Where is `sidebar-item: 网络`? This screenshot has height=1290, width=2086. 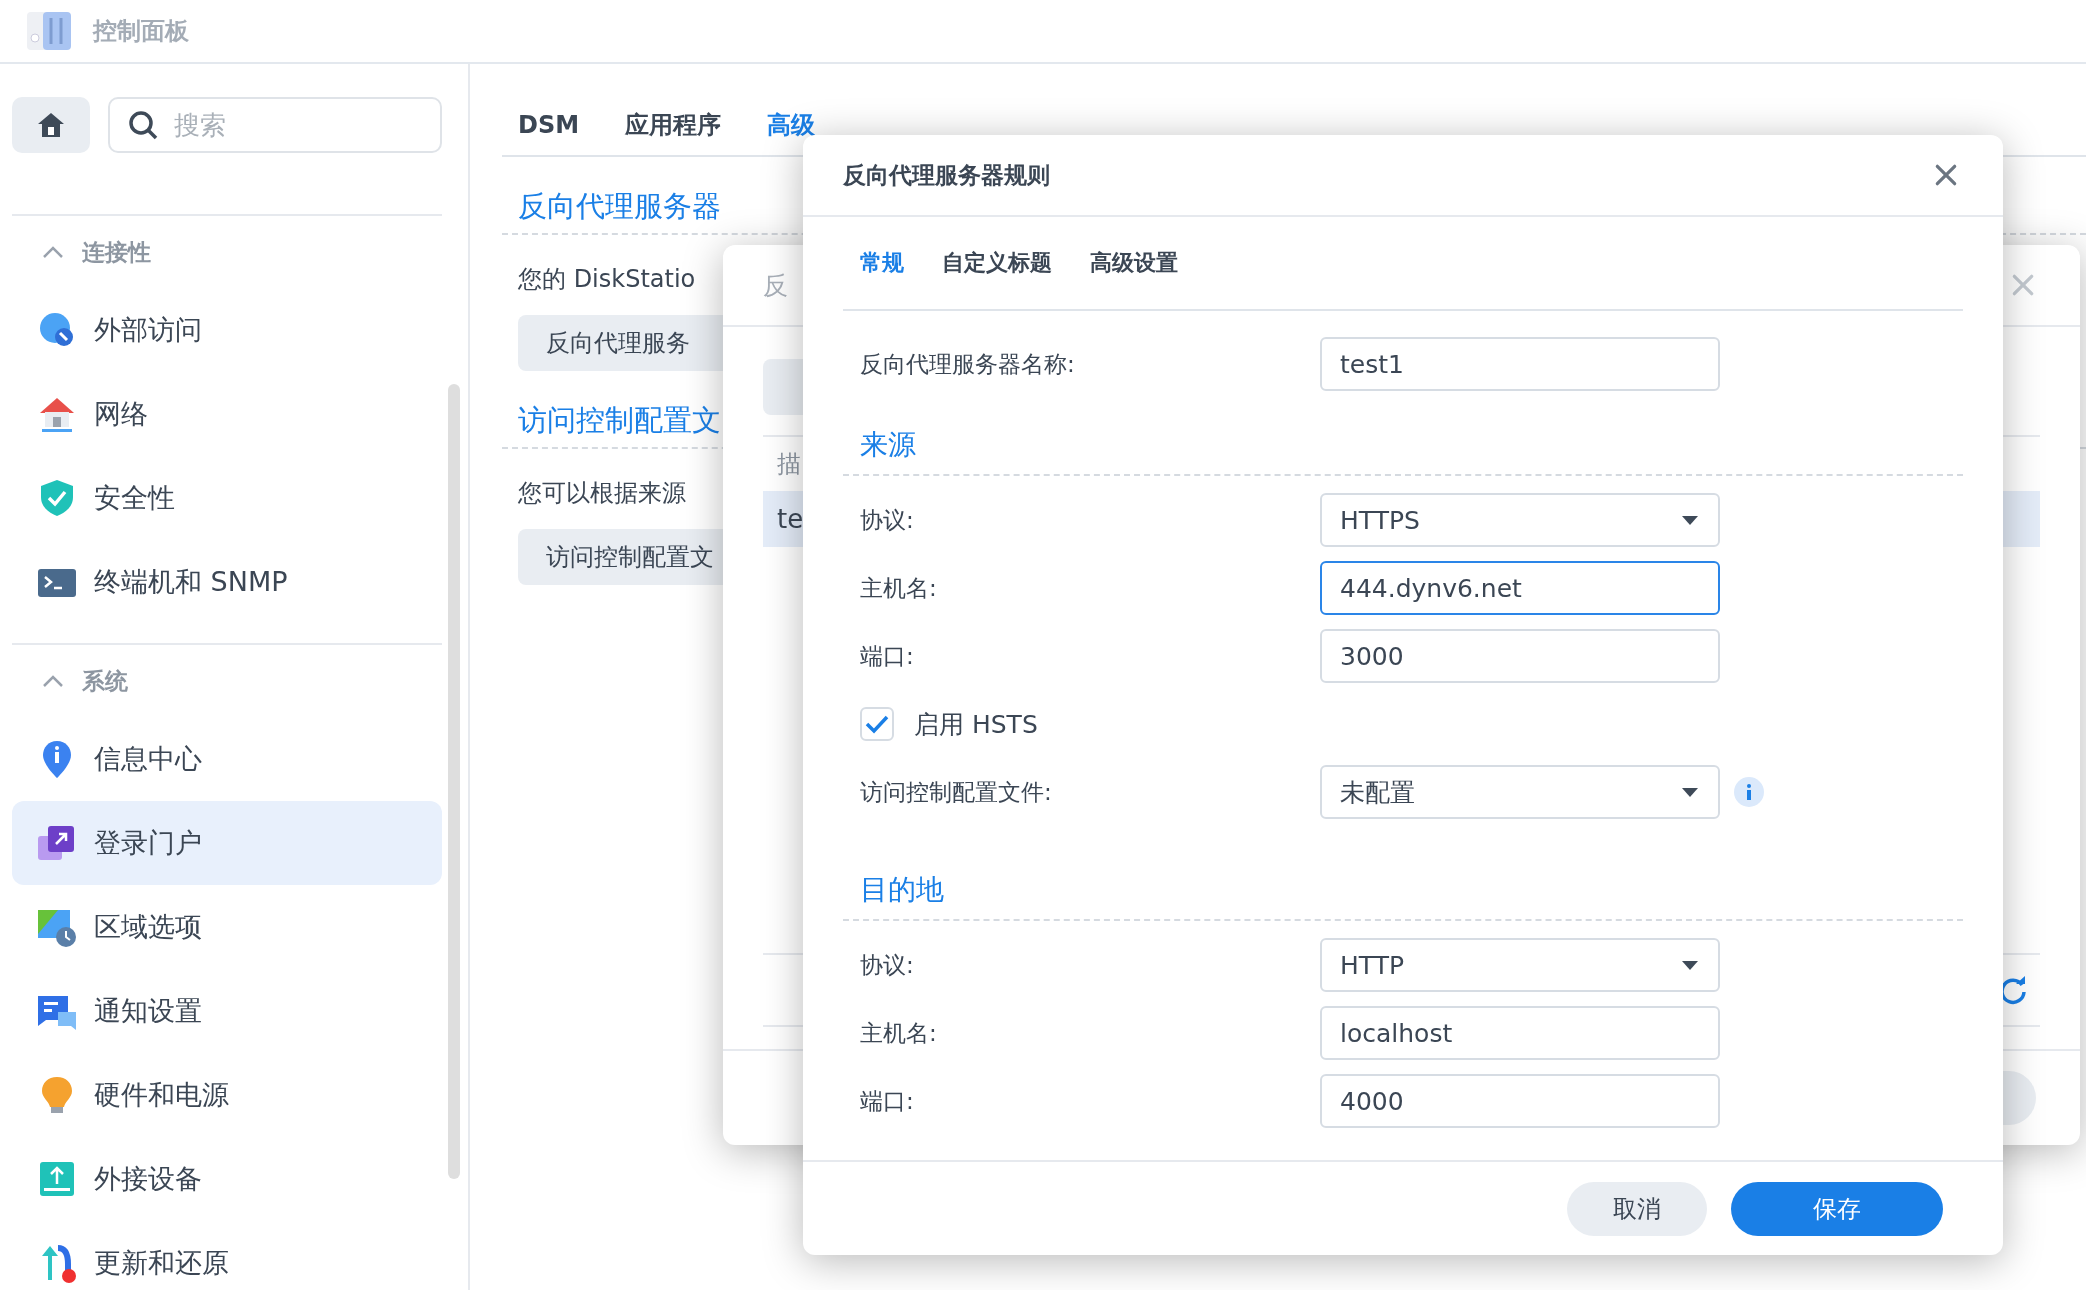
sidebar-item: 网络 is located at coordinates (227, 414).